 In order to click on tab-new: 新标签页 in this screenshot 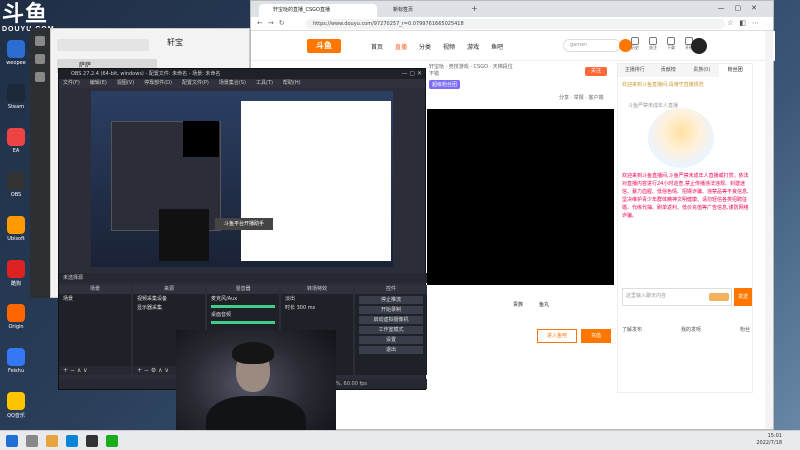, I will do `click(438, 10)`.